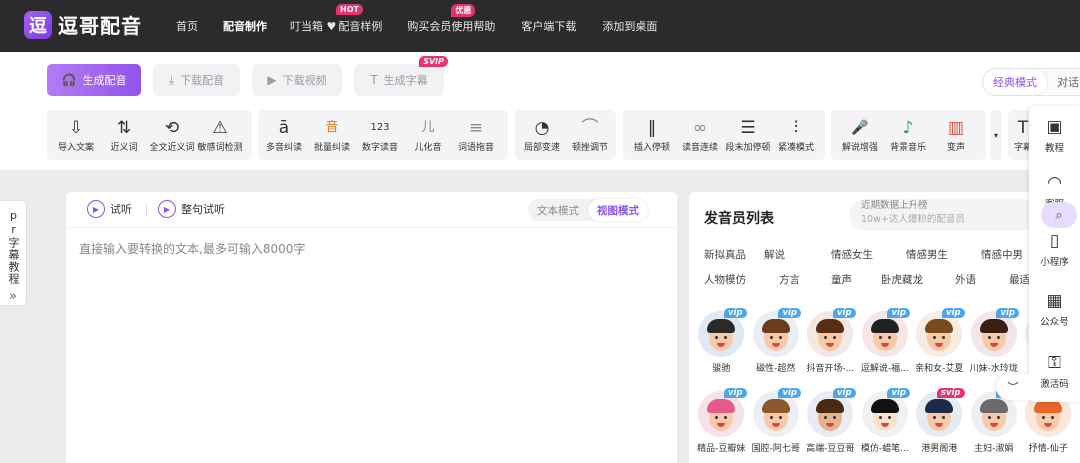 This screenshot has height=463, width=1080. Describe the element at coordinates (856, 279) in the screenshot. I see `category-tab: 童声` at that location.